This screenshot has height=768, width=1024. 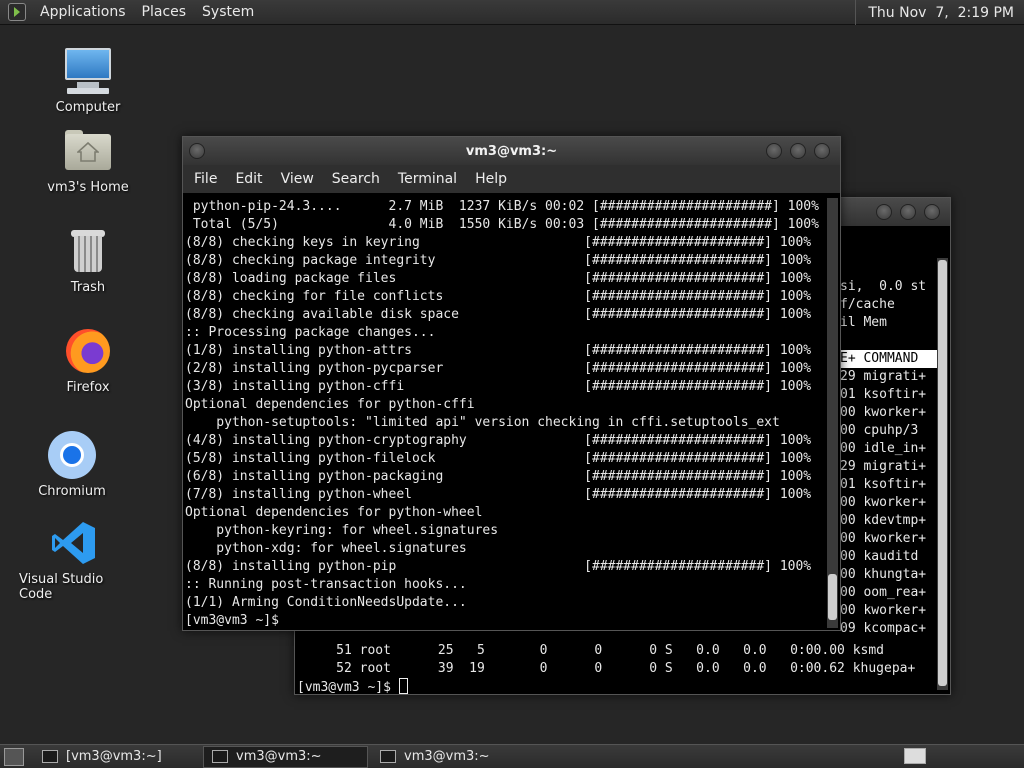 What do you see at coordinates (61, 587) in the screenshot?
I see `desktop-icon-label: Visual Studio Code` at bounding box center [61, 587].